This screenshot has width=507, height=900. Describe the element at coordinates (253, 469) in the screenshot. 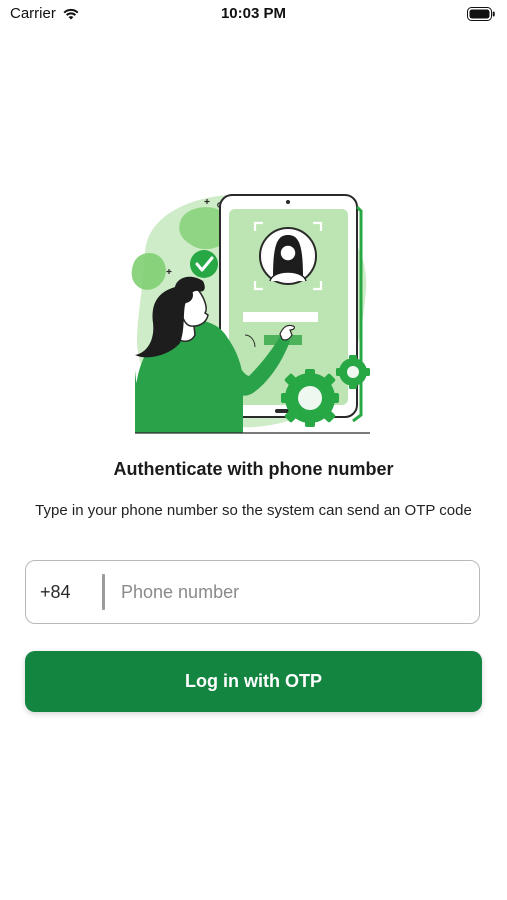

I see `page-title: Authenticate with phone number` at that location.